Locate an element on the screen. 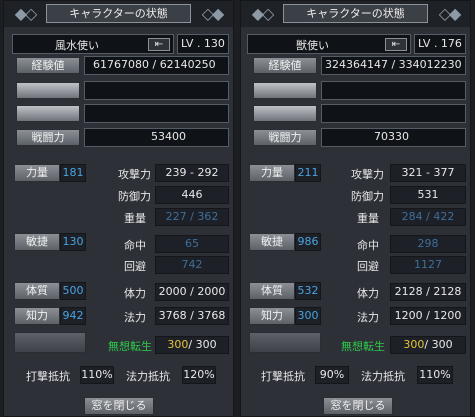  character-name: 獣使い is located at coordinates (312, 45).